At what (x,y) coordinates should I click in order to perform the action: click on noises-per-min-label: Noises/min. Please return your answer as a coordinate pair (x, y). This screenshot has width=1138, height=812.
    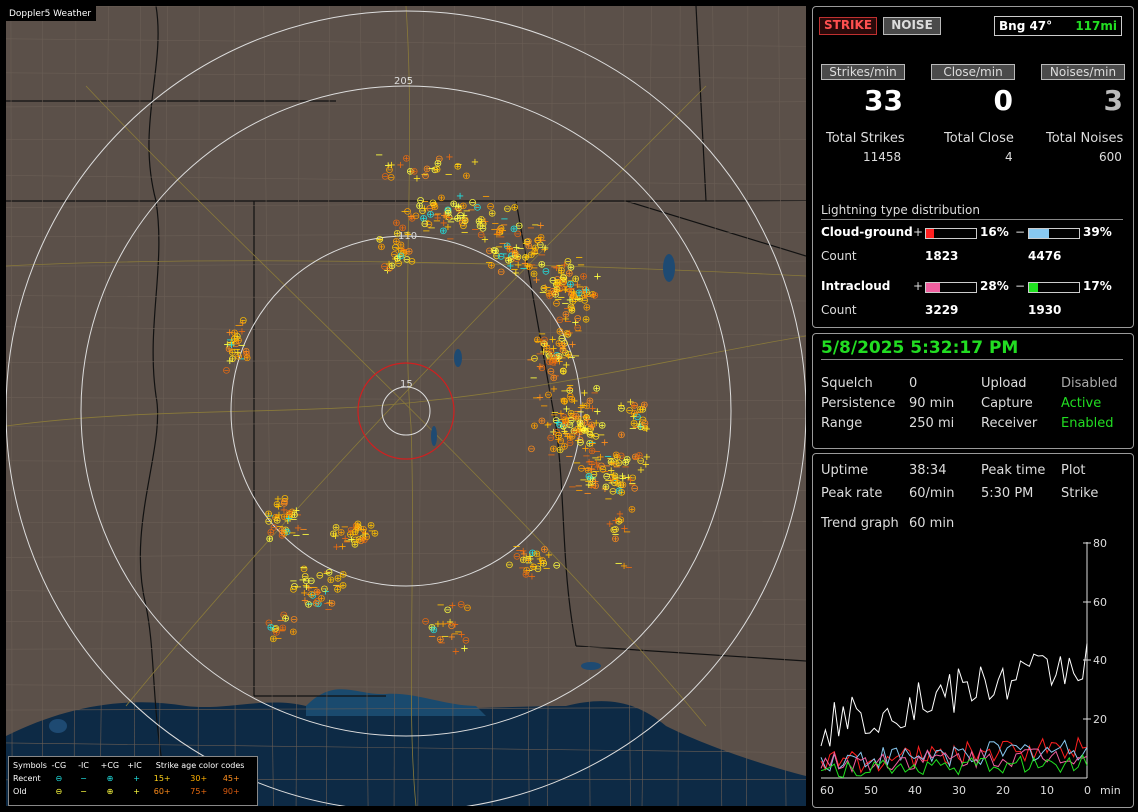
    Looking at the image, I should click on (1083, 72).